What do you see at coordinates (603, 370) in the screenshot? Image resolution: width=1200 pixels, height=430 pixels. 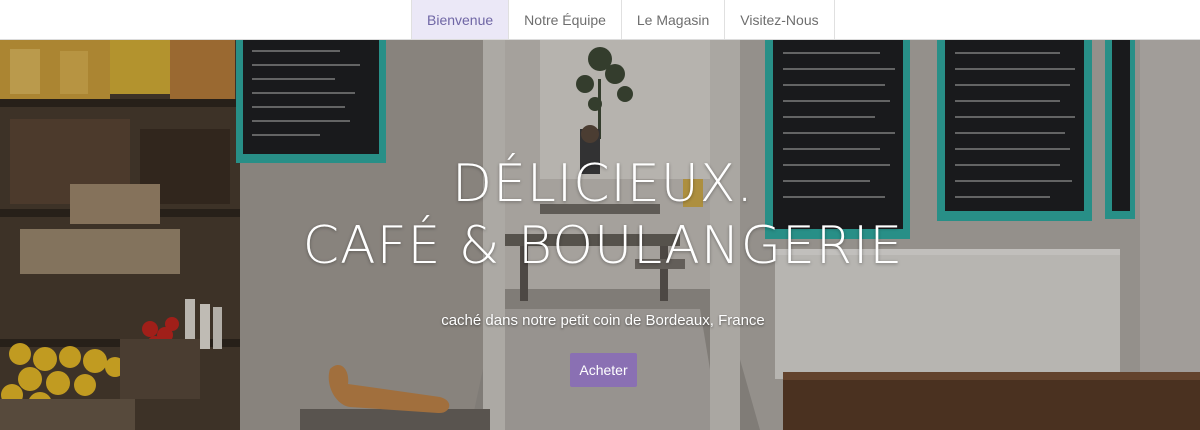 I see `buy-button: Acheter` at bounding box center [603, 370].